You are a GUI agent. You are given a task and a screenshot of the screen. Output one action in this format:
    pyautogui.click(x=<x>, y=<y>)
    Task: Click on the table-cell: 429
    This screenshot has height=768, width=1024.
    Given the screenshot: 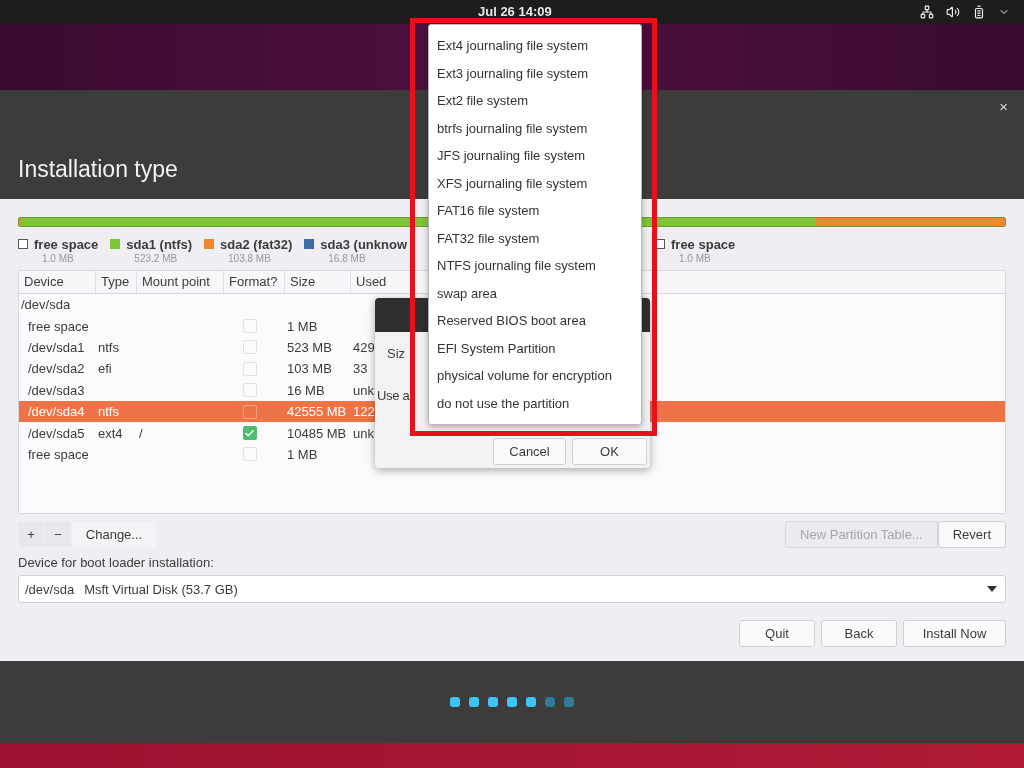 What is the action you would take?
    pyautogui.click(x=364, y=347)
    